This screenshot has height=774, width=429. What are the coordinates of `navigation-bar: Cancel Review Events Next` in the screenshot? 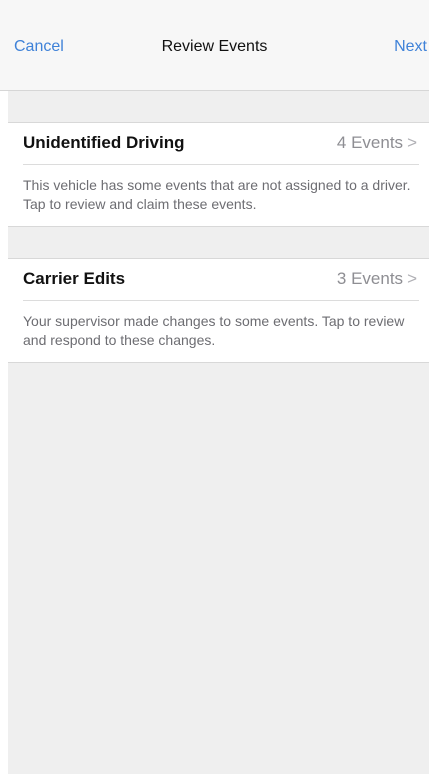 It's located at (214, 45).